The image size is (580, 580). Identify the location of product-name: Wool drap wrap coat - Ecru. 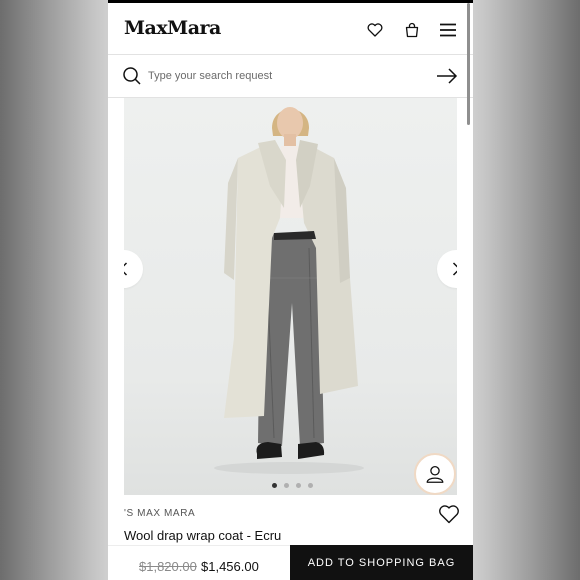
(203, 535).